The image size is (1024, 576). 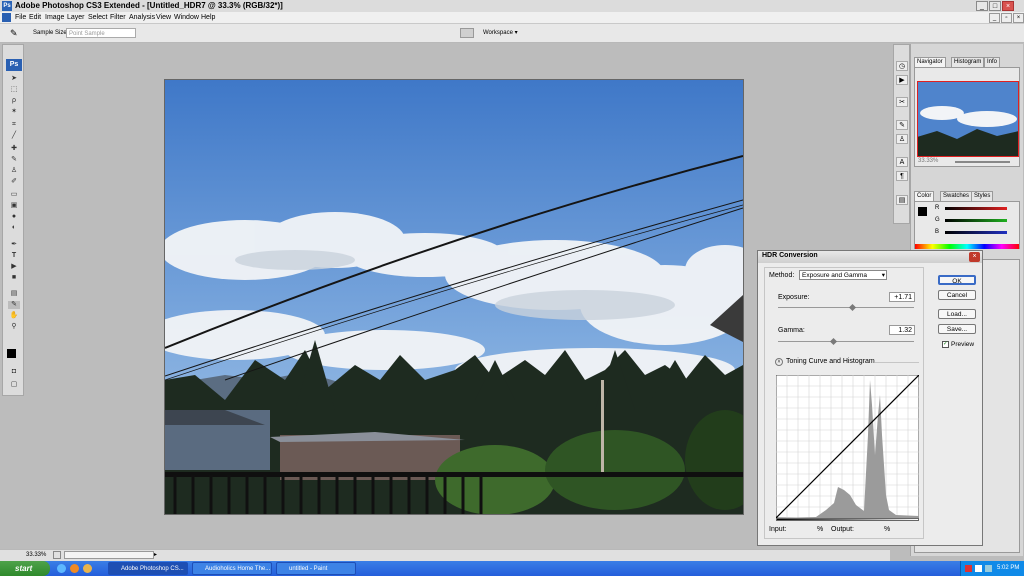 I want to click on doc-restore-button: ▫, so click(x=1006, y=18).